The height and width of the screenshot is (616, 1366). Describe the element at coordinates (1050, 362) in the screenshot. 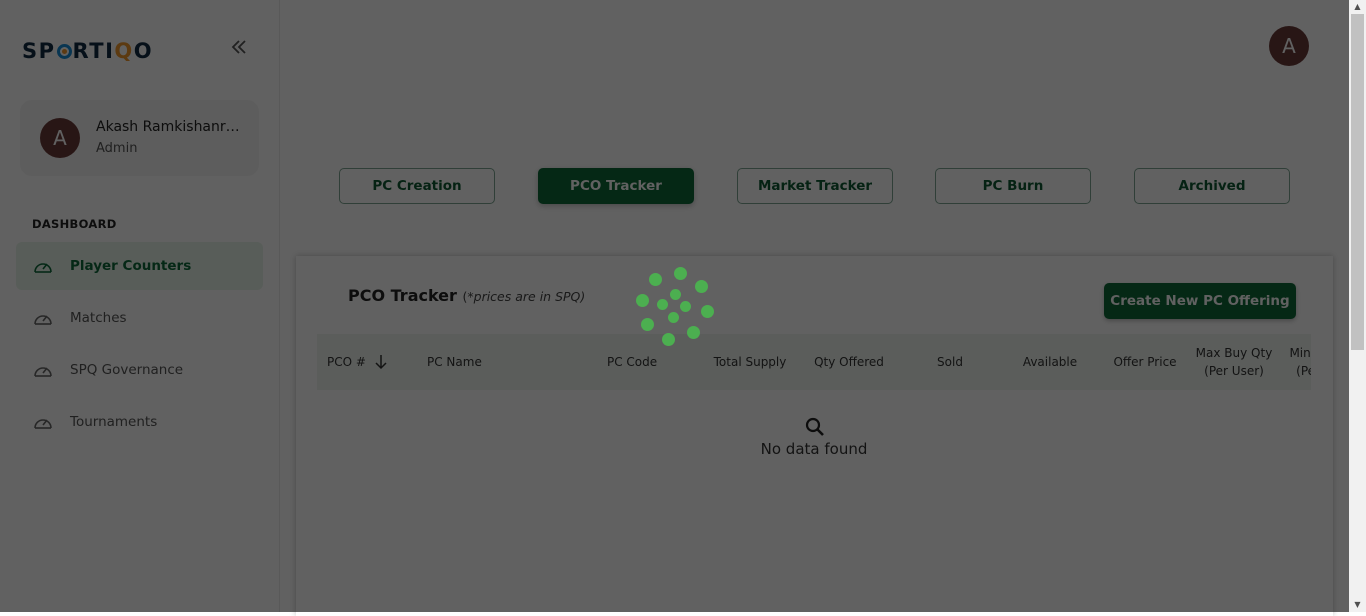

I see `column-header-available: Available` at that location.